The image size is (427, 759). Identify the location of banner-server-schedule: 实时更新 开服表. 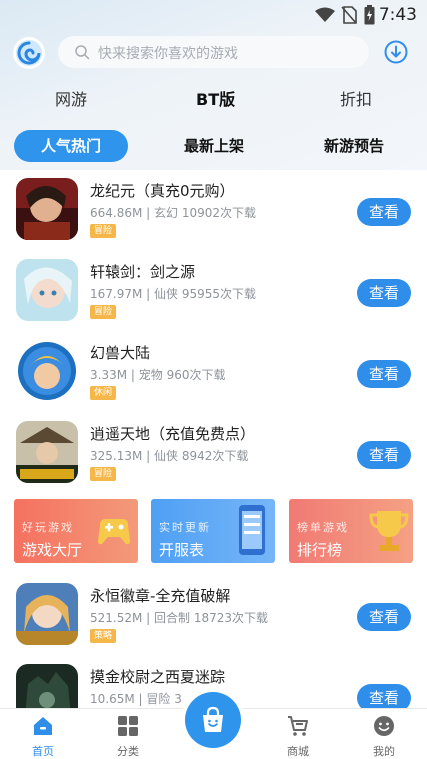
(213, 531).